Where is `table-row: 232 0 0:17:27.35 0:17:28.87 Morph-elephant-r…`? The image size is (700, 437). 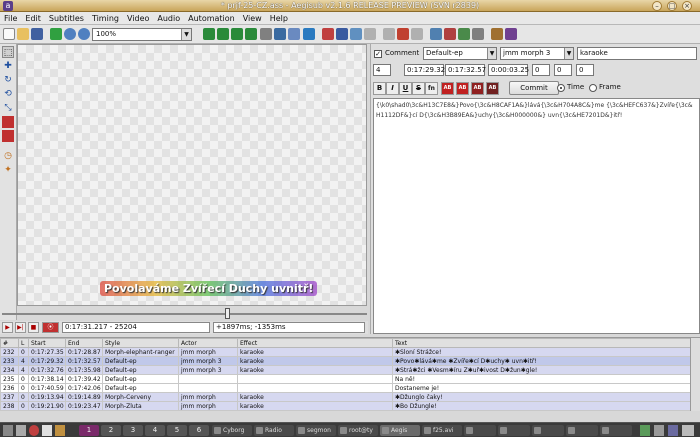 table-row: 232 0 0:17:27.35 0:17:28.87 Morph-elephant-r… is located at coordinates (345, 352).